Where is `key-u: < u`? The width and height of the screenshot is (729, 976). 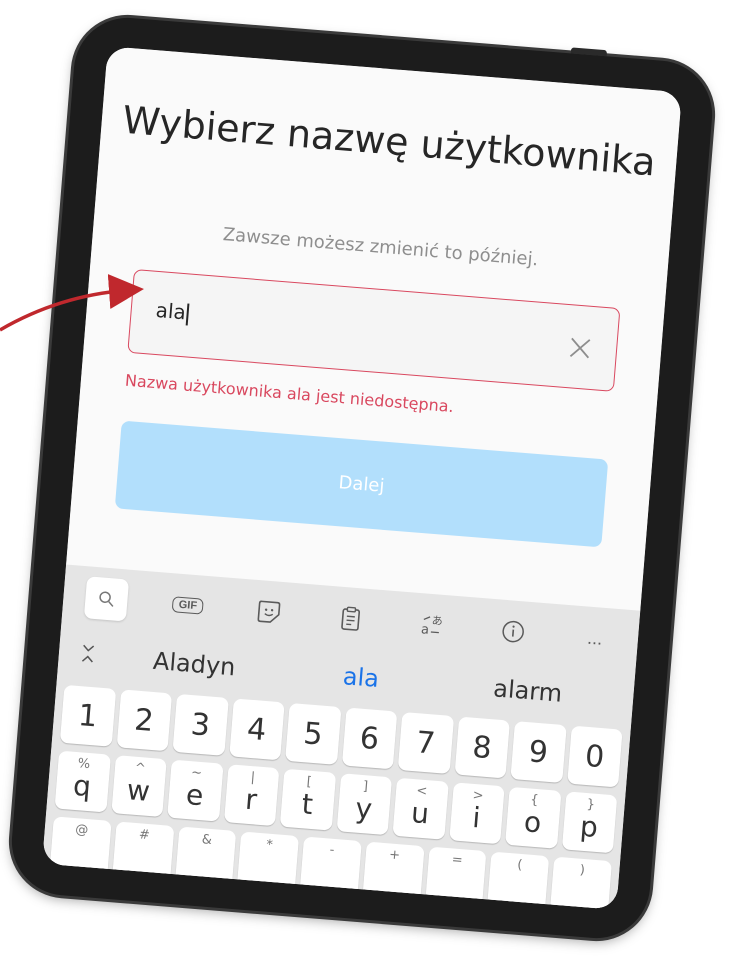 key-u: < u is located at coordinates (420, 808).